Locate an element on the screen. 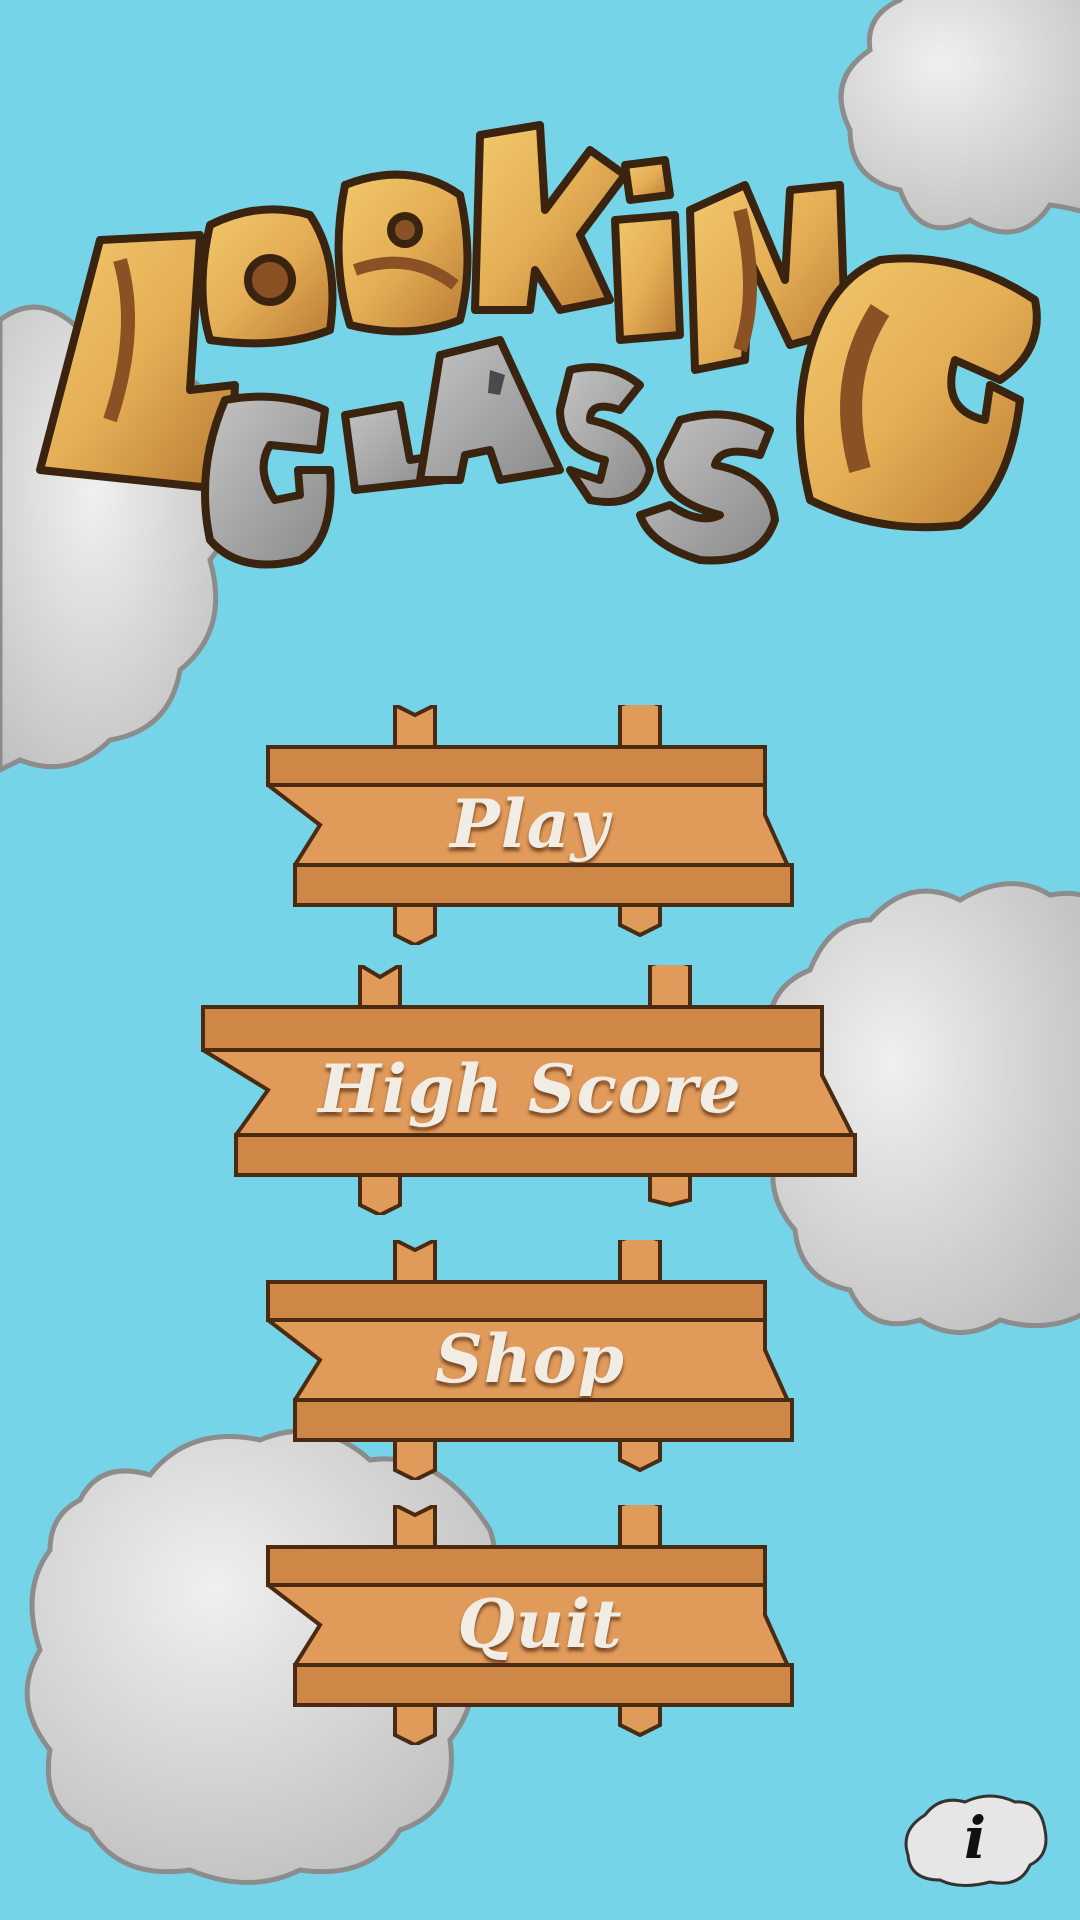 This screenshot has width=1080, height=1920. play-button: Play is located at coordinates (530, 825).